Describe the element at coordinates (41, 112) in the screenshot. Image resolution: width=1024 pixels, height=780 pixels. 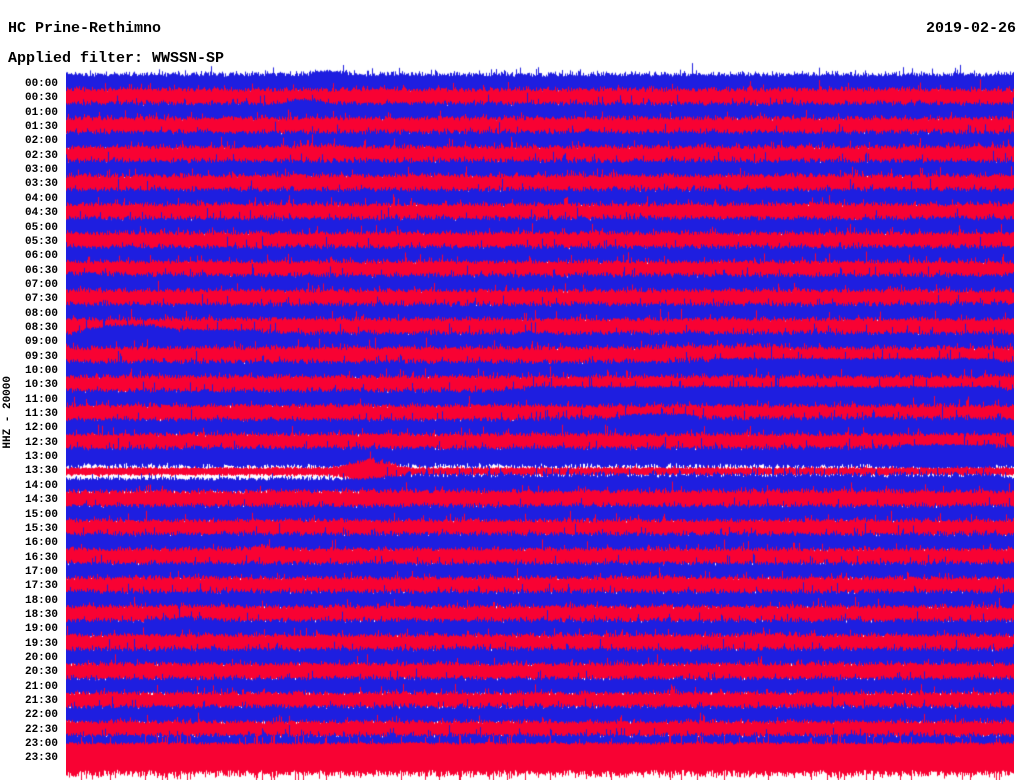
I see `time-label: 01:00` at that location.